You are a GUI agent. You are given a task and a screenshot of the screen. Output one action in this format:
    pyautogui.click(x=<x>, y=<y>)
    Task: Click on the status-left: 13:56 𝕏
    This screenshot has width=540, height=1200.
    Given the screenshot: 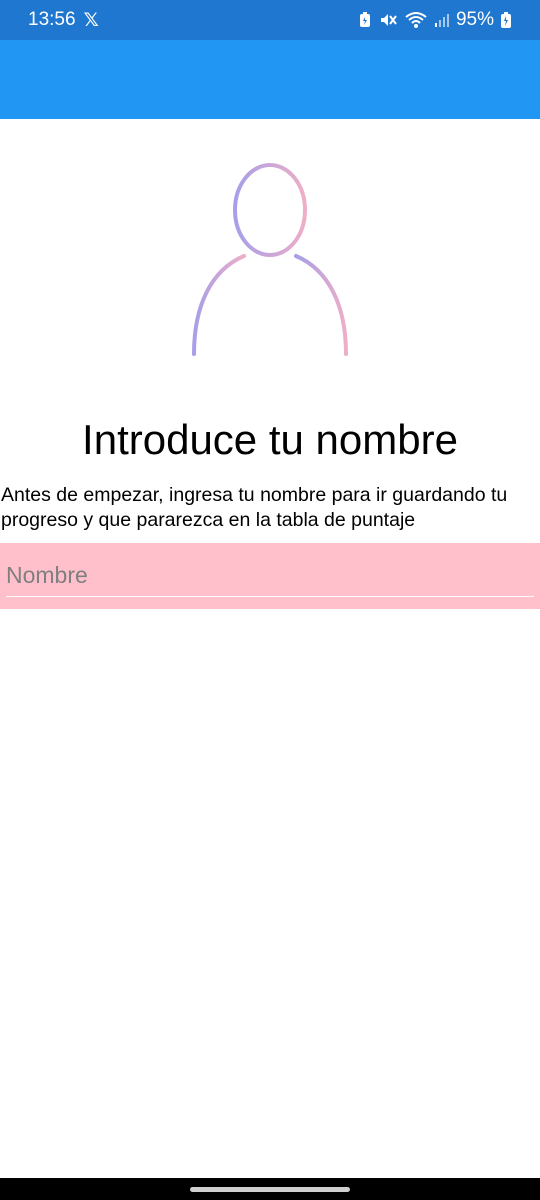 What is the action you would take?
    pyautogui.click(x=63, y=20)
    